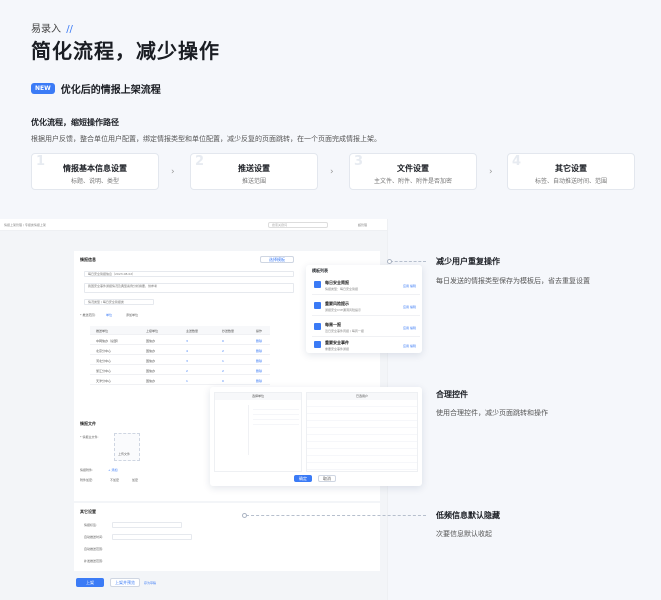 The height and width of the screenshot is (600, 661). Describe the element at coordinates (570, 181) in the screenshot. I see `step-desc: 标签、自动推送时间、范围` at that location.